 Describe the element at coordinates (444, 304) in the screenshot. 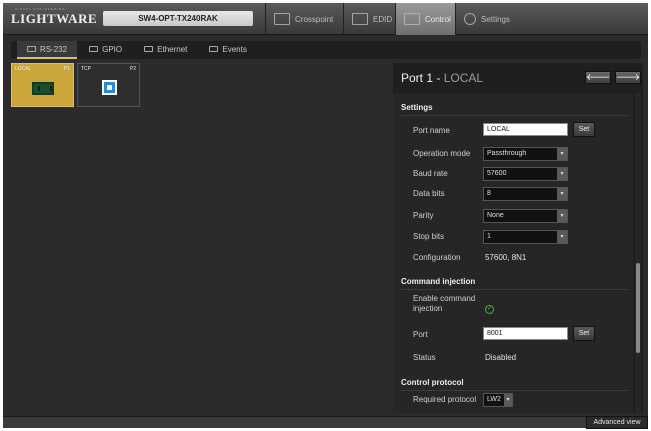

I see `enable-command-injection-label: Enable command injection` at that location.